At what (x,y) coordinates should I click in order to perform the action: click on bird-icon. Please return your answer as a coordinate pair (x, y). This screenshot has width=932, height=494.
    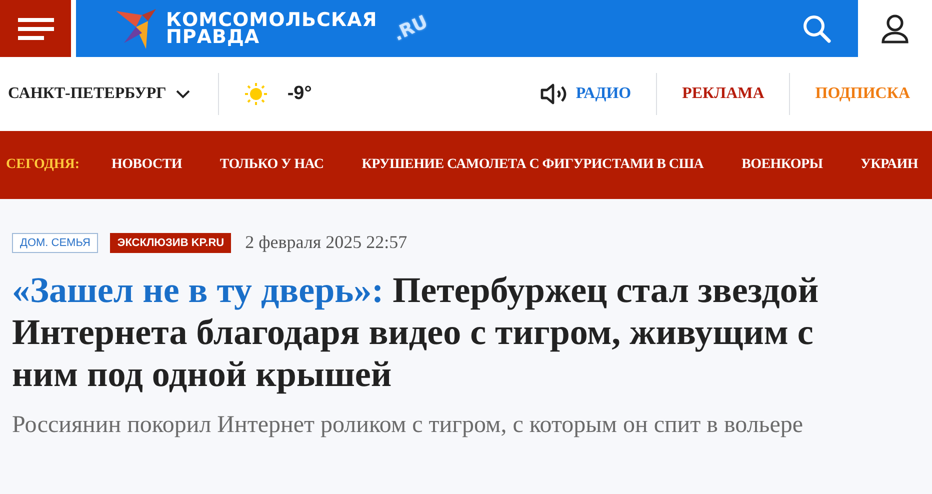
    Looking at the image, I should click on (137, 28).